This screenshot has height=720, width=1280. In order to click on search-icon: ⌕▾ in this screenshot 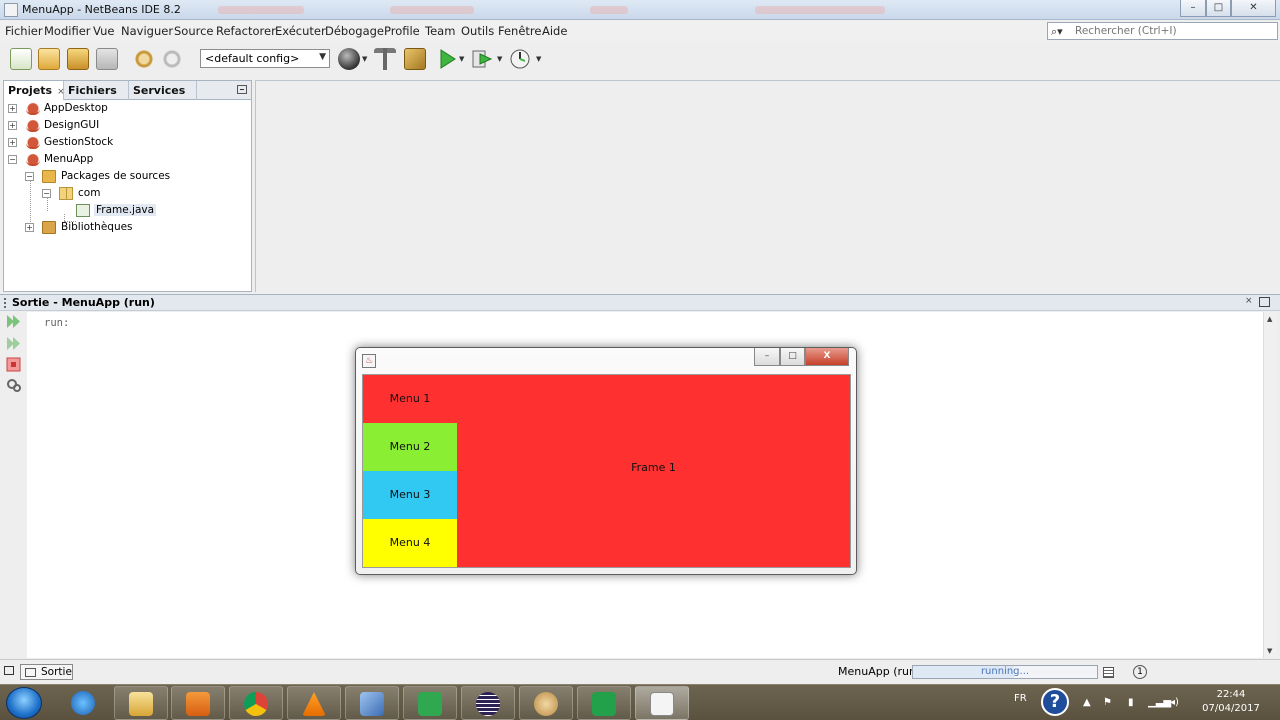, I will do `click(1057, 32)`.